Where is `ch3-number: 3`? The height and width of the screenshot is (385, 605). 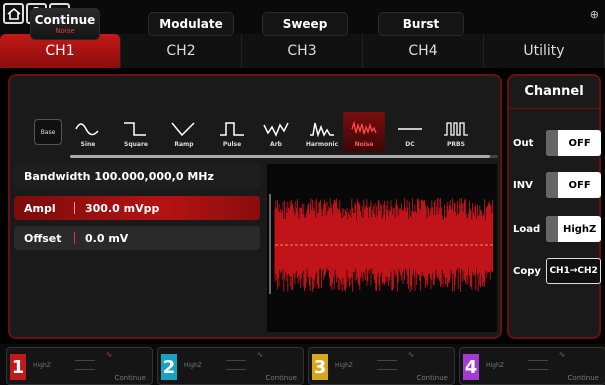
ch3-number: 3 is located at coordinates (320, 367).